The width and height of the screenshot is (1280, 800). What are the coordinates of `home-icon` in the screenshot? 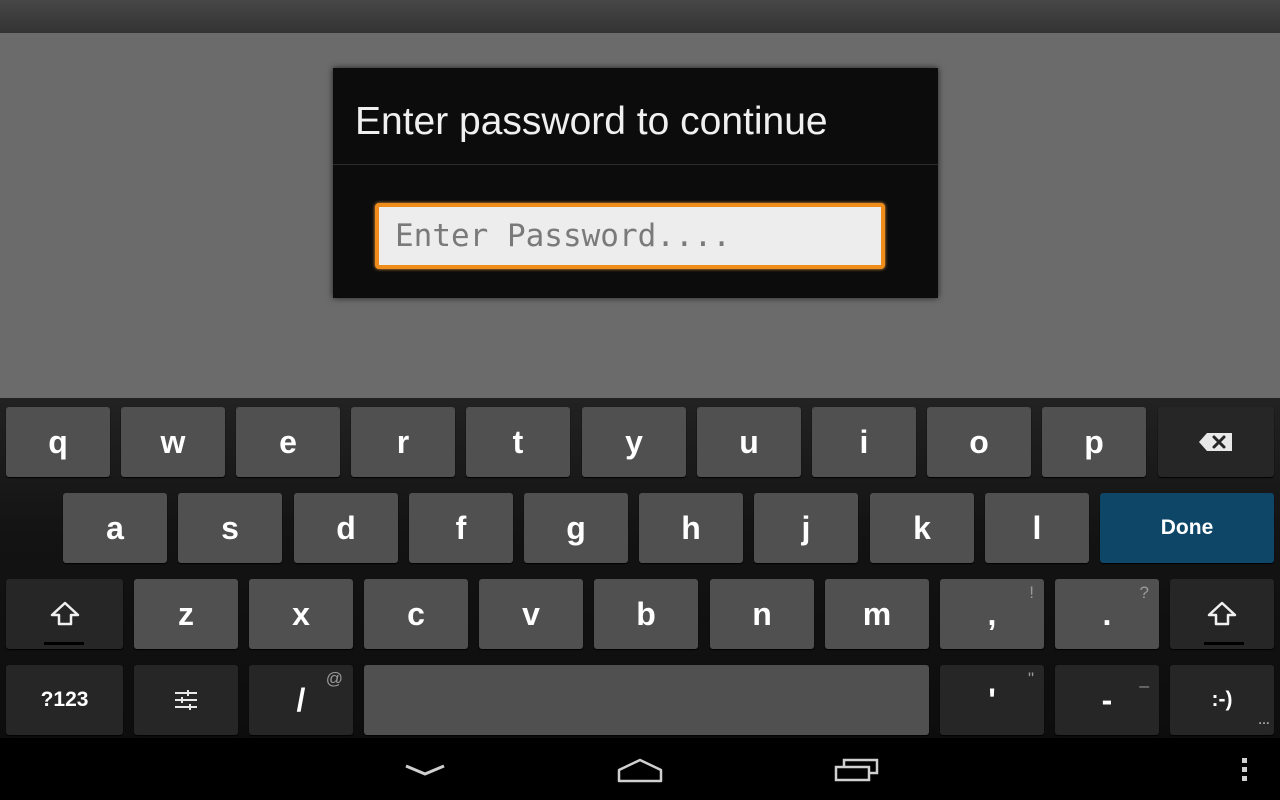 It's located at (640, 770).